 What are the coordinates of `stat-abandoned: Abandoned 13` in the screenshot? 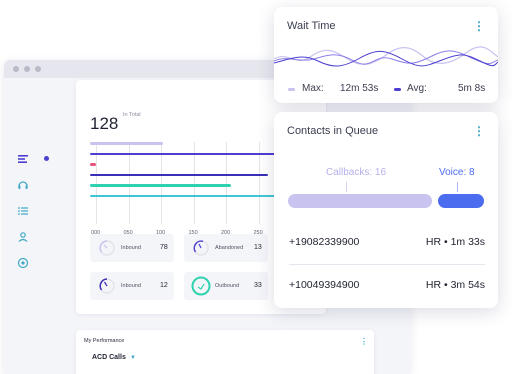 It's located at (226, 248).